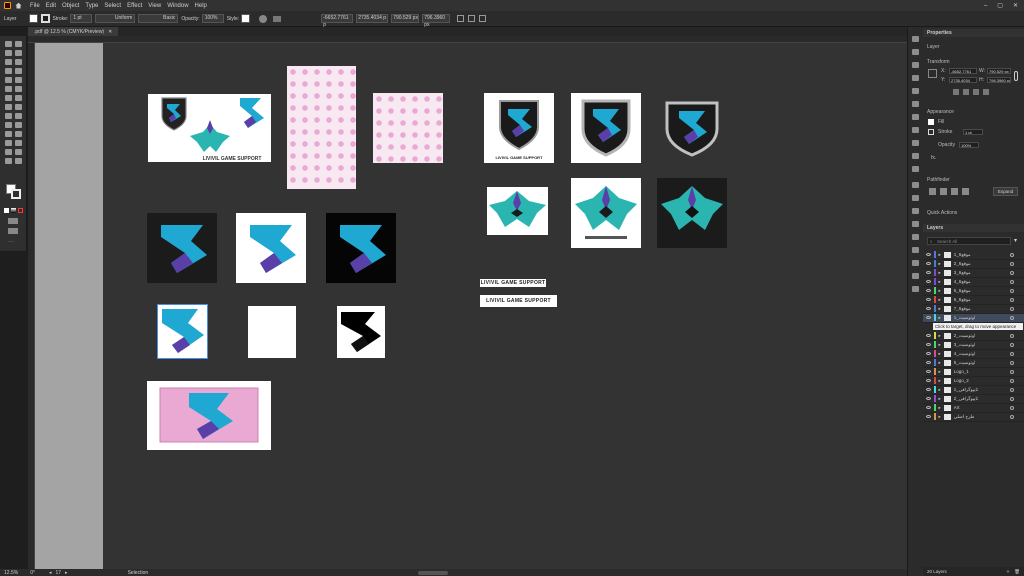 The width and height of the screenshot is (1024, 576). I want to click on artboard-logo-mono, so click(361, 332).